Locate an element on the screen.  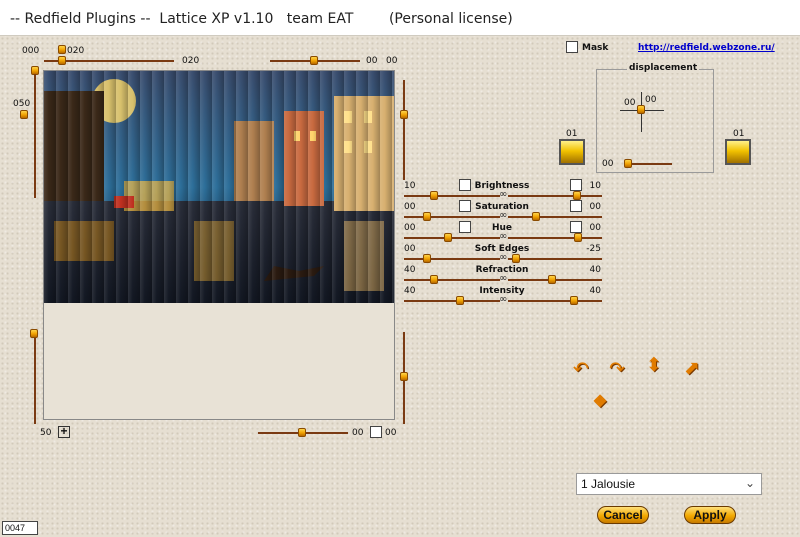
bottom-checkbox is located at coordinates (376, 432).